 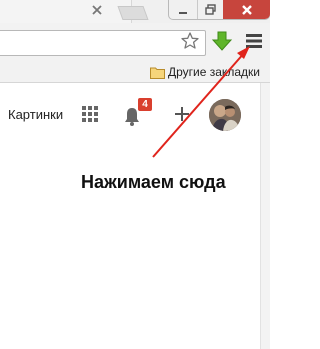 I want to click on minimize-button, so click(x=183, y=9).